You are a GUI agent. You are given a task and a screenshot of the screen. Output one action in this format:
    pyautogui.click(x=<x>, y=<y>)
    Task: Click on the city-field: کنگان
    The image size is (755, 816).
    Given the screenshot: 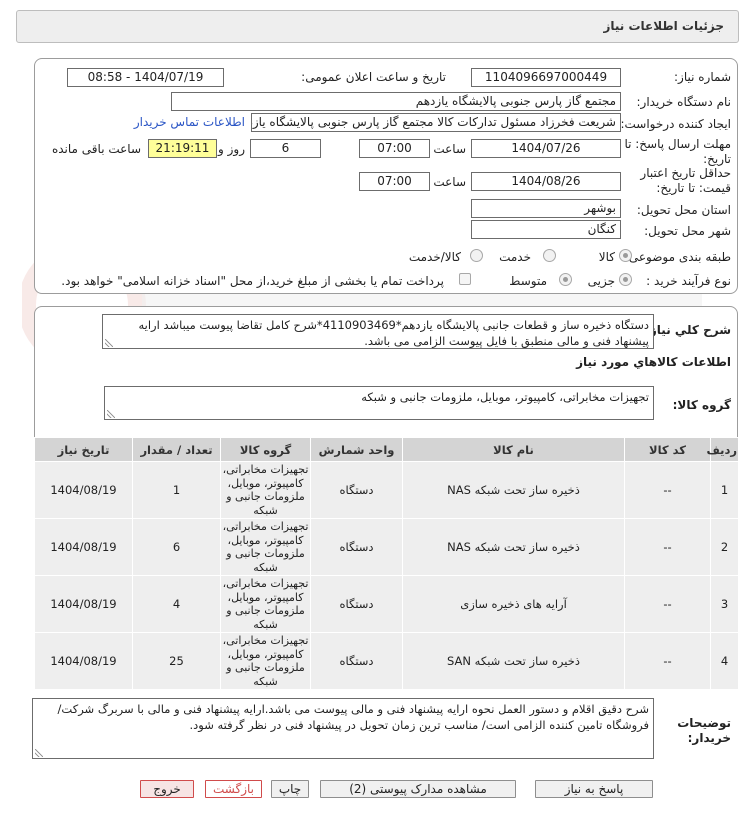 What is the action you would take?
    pyautogui.click(x=546, y=229)
    